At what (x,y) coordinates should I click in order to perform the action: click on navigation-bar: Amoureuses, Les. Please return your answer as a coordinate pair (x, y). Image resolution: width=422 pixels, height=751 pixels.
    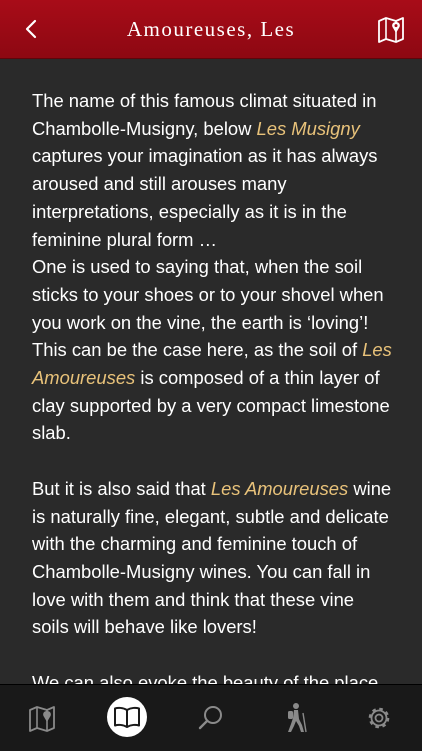
    Looking at the image, I should click on (211, 29).